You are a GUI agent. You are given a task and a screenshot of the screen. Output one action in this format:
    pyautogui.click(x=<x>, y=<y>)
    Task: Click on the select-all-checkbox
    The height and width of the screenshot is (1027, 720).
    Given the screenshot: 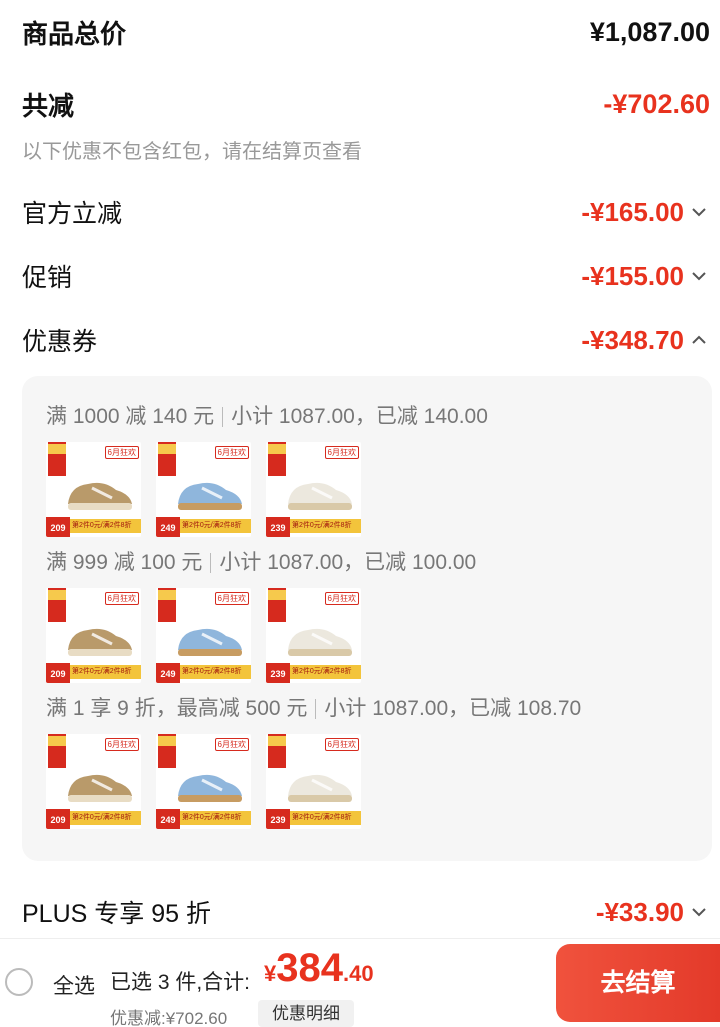 What is the action you would take?
    pyautogui.click(x=19, y=982)
    